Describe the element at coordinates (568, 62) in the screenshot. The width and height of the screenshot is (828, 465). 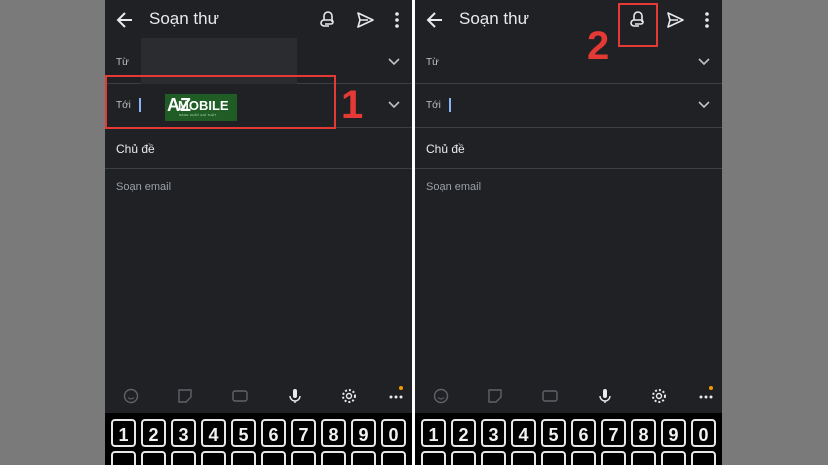
I see `from-field: Từ` at that location.